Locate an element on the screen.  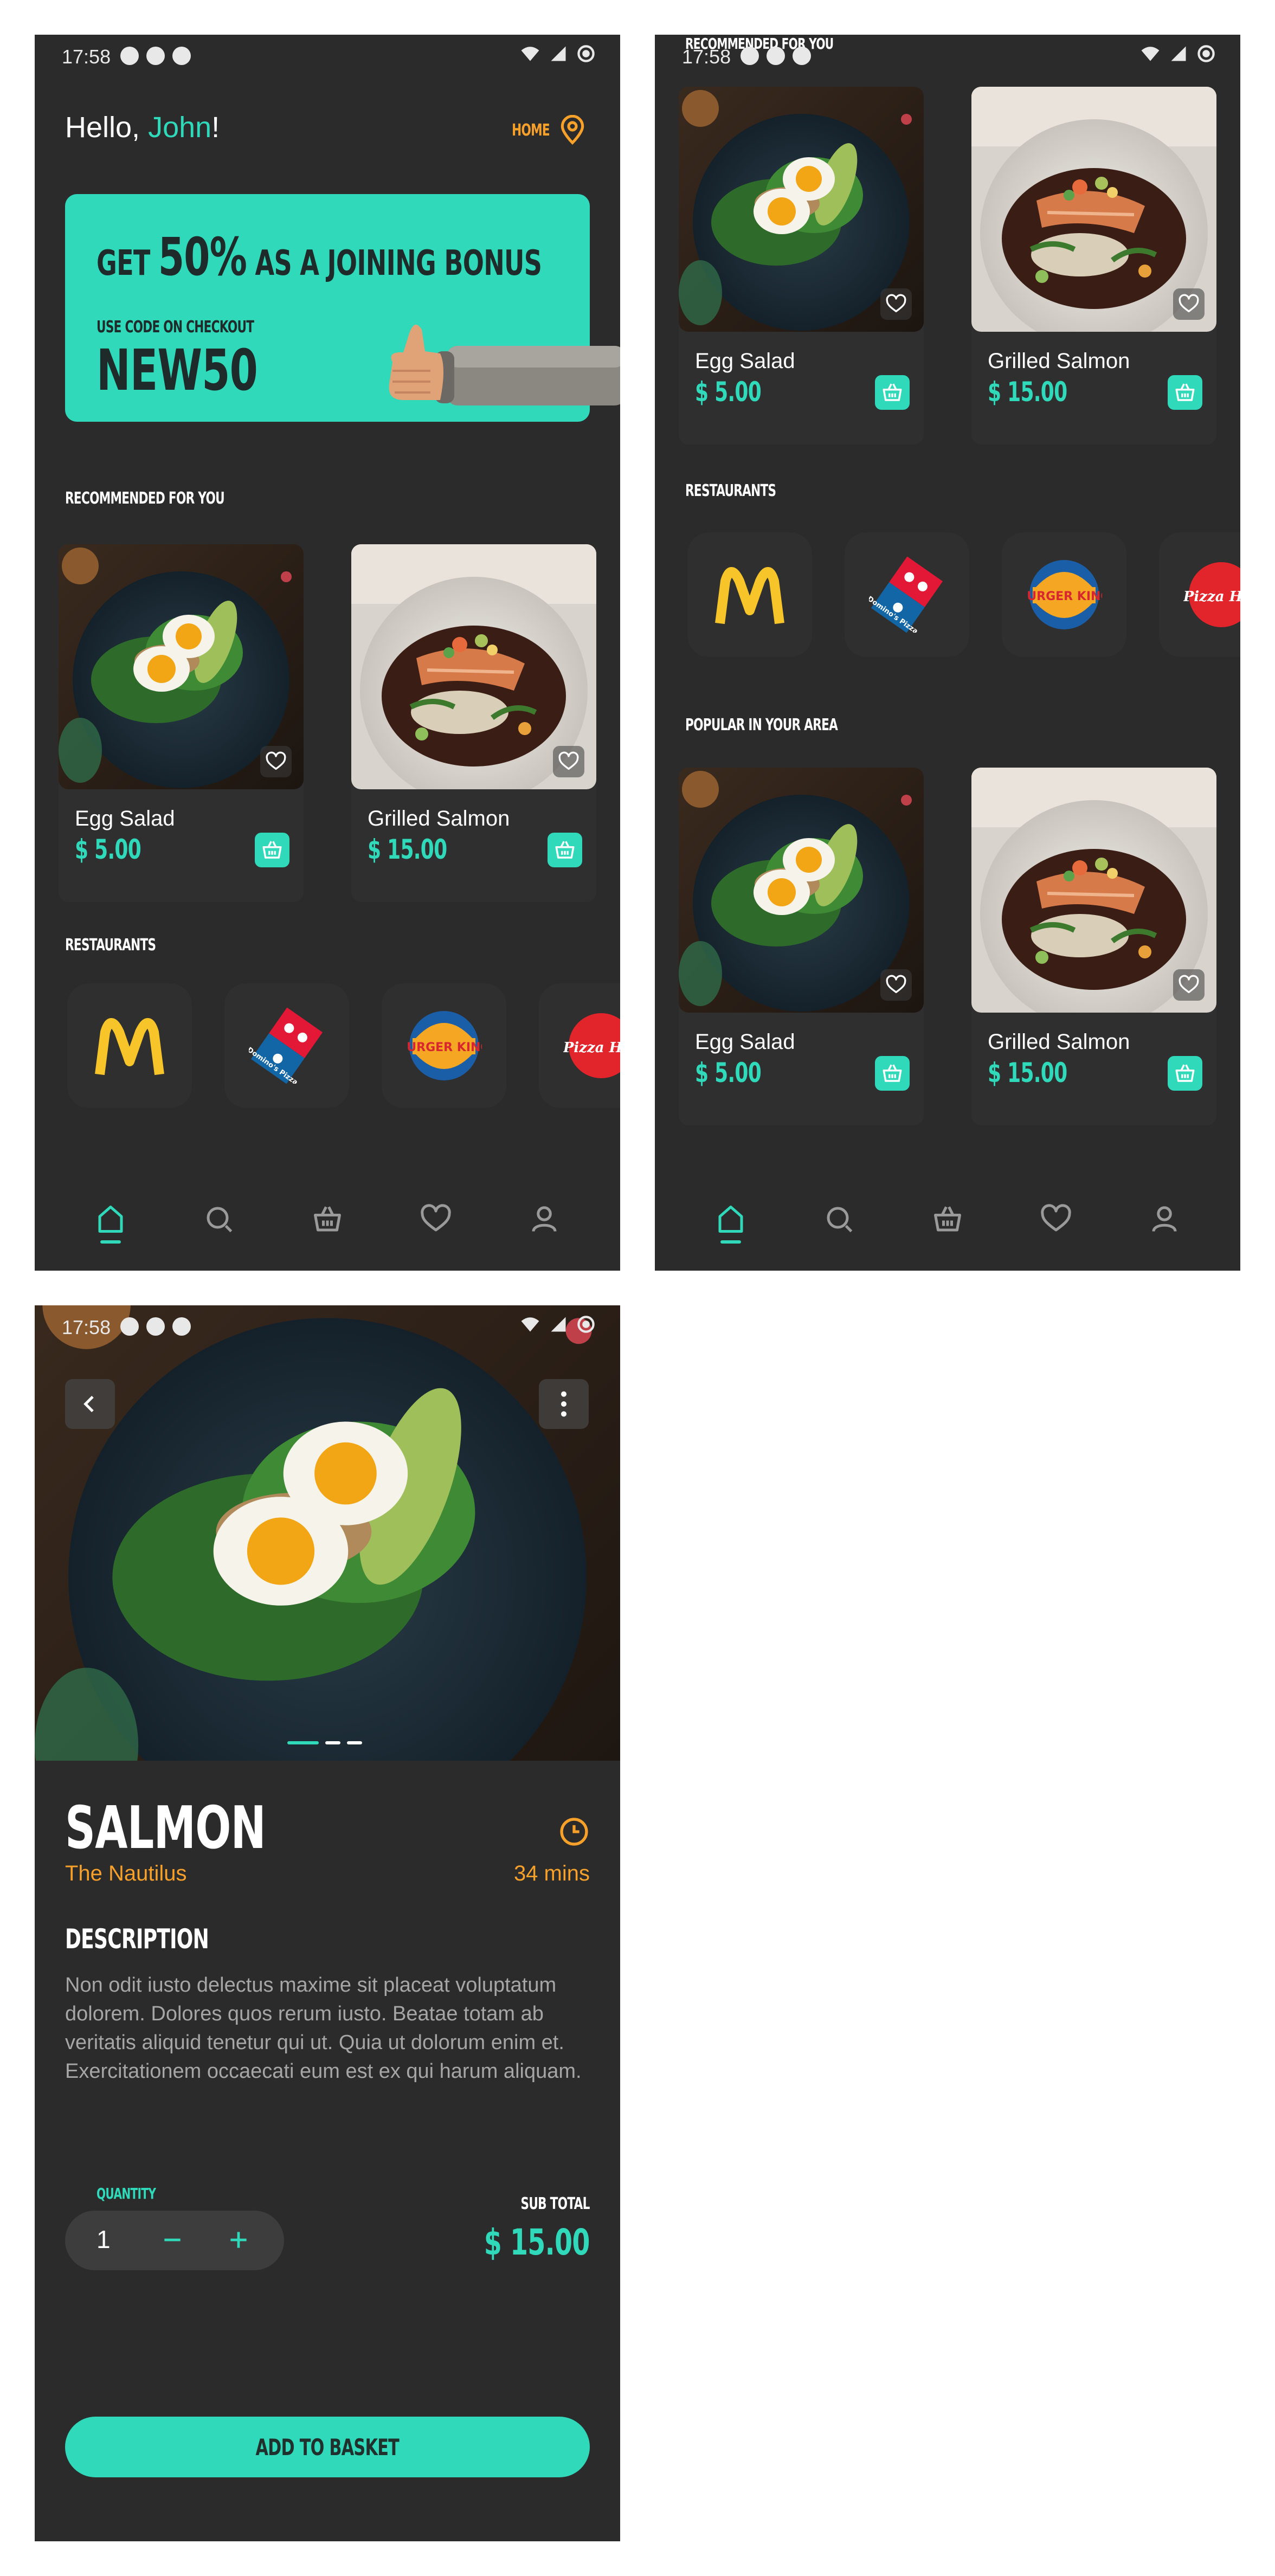
subtotal-value: $ 15.00 is located at coordinates (537, 2242).